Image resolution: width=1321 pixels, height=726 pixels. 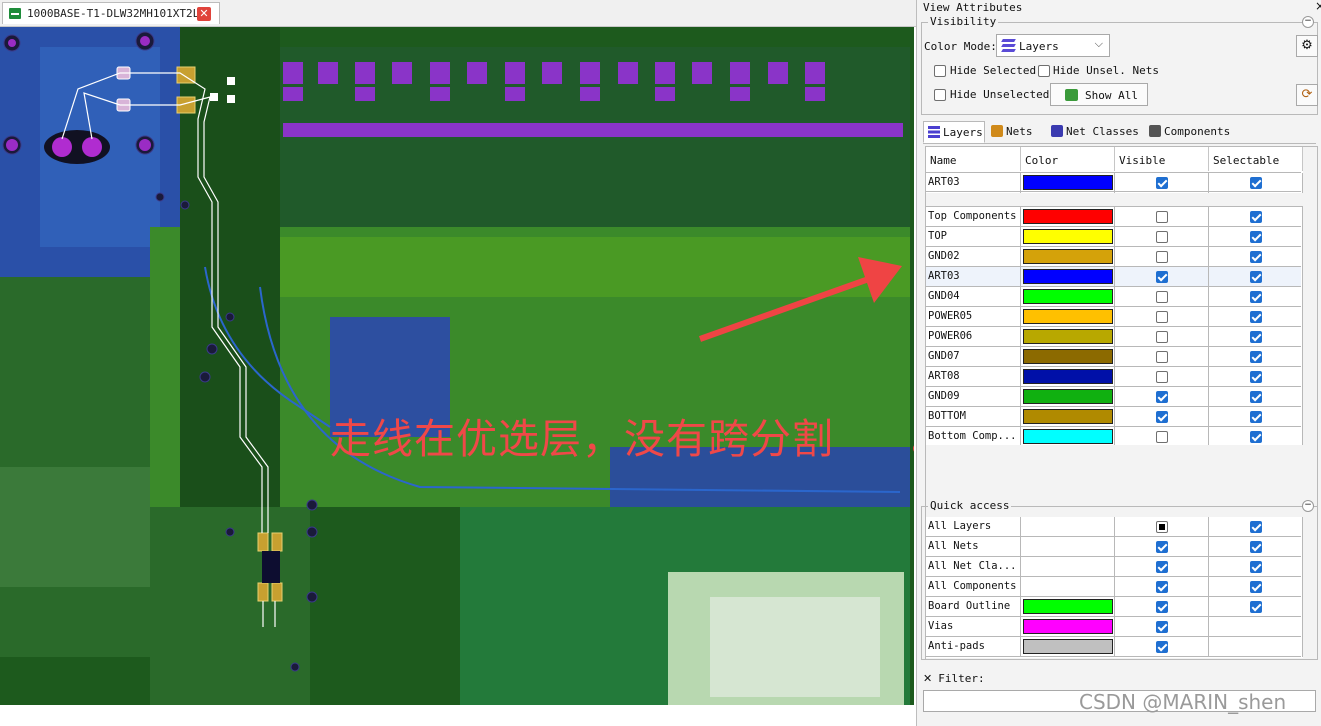 I want to click on board-outline-selectable-checkbox, so click(x=1256, y=607).